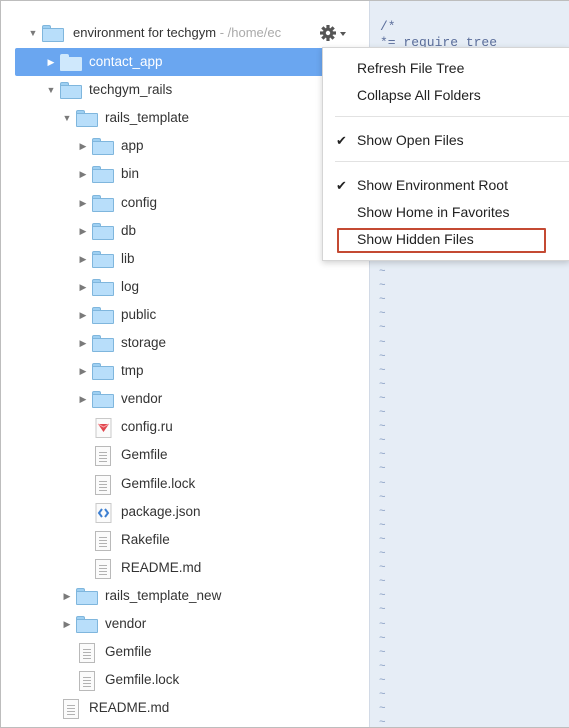  What do you see at coordinates (185, 90) in the screenshot?
I see `tree-folder-row: ▼ techgym_rails` at bounding box center [185, 90].